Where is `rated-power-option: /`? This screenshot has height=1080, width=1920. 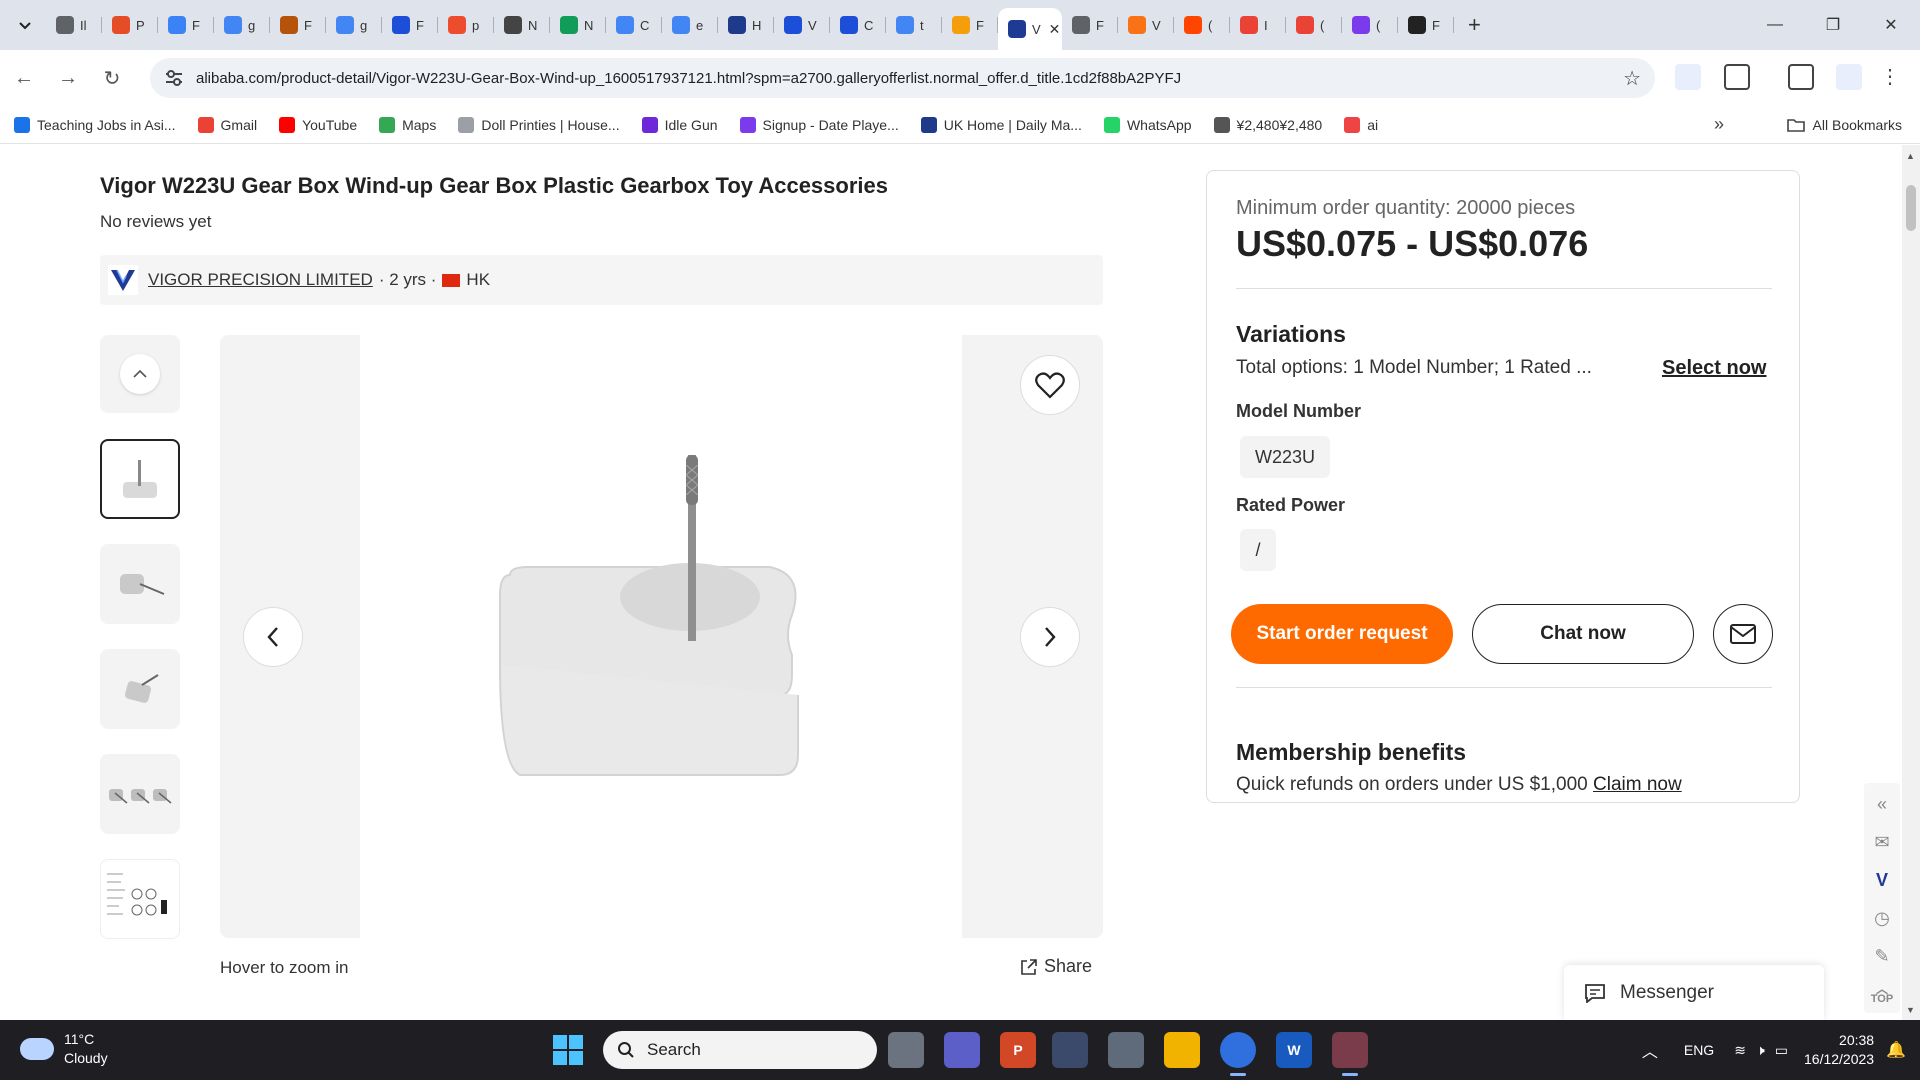
rated-power-option: / is located at coordinates (1258, 550).